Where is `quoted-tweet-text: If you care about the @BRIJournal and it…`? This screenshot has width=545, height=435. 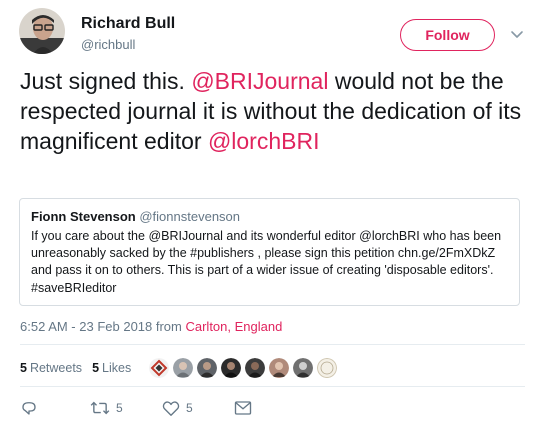 quoted-tweet-text: If you care about the @BRIJournal and it… is located at coordinates (273, 262).